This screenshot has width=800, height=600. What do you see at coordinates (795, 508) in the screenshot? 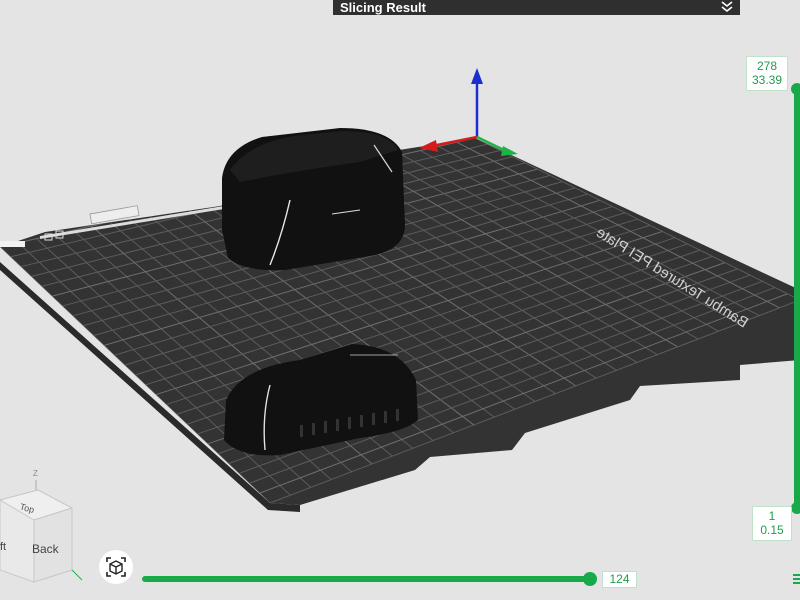
I see `layer-slider-bottom-handle` at bounding box center [795, 508].